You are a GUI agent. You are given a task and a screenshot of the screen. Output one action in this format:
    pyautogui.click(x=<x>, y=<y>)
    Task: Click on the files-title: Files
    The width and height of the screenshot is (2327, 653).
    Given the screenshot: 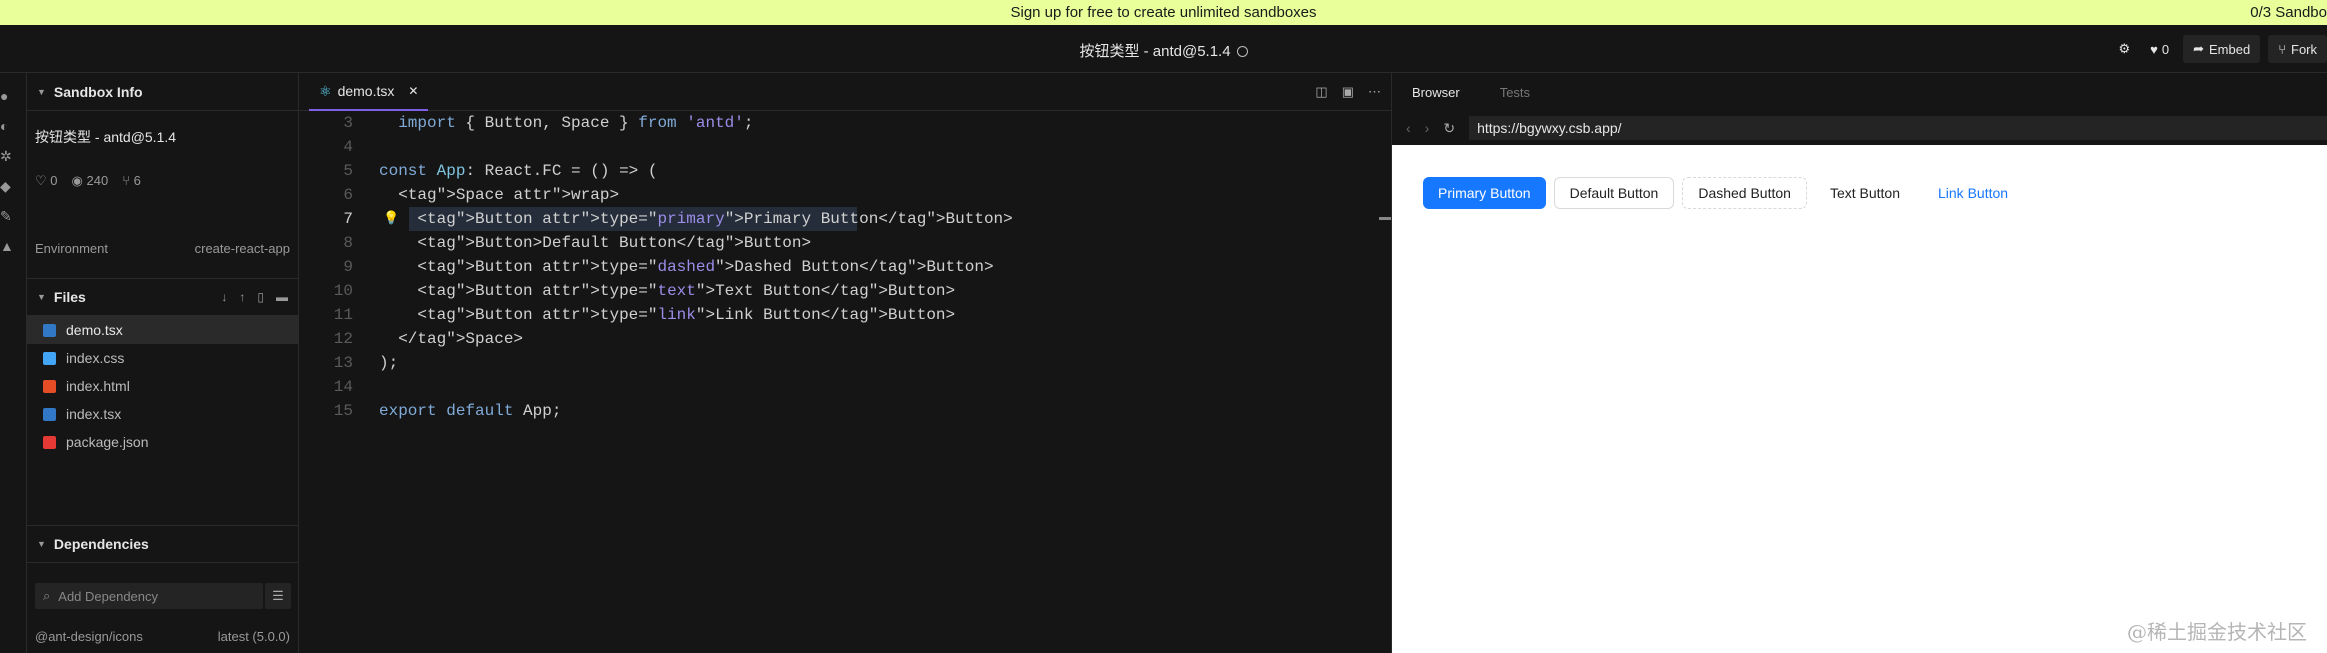 What is the action you would take?
    pyautogui.click(x=69, y=297)
    